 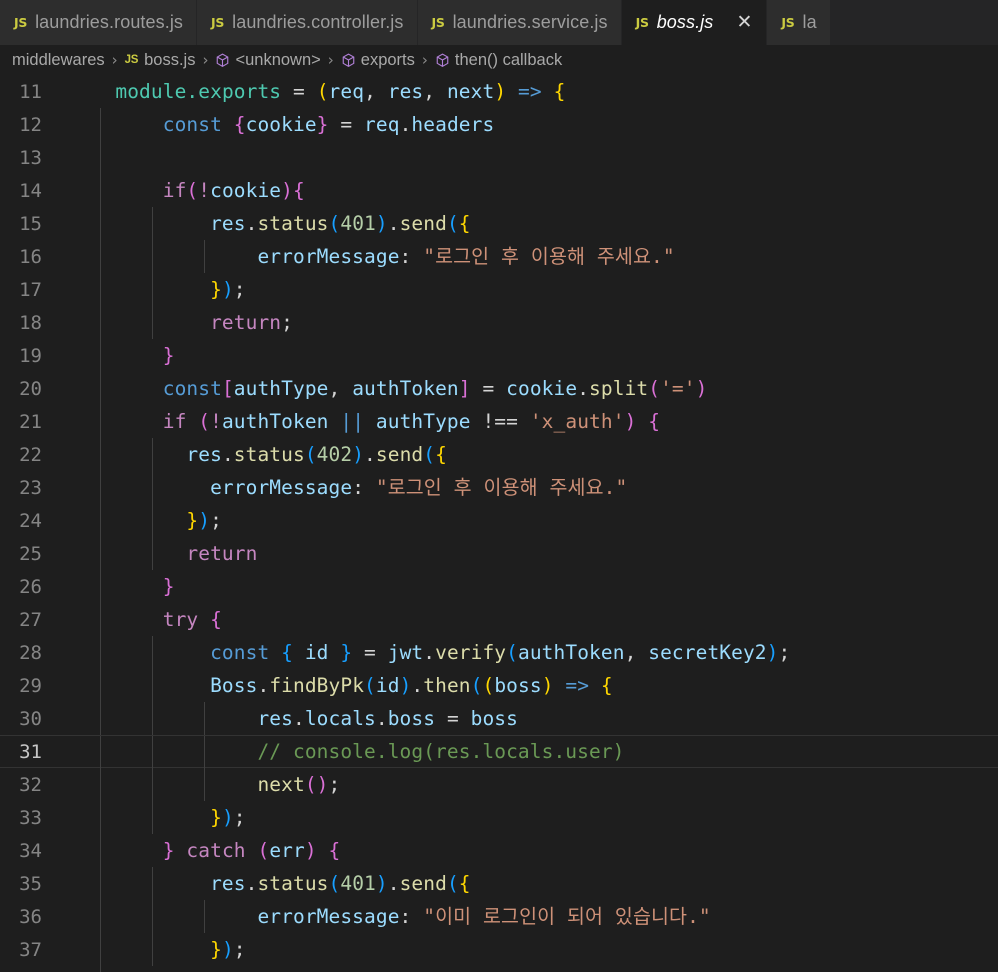 I want to click on code-line: 12 const {cookie} = req.headers, so click(x=499, y=124).